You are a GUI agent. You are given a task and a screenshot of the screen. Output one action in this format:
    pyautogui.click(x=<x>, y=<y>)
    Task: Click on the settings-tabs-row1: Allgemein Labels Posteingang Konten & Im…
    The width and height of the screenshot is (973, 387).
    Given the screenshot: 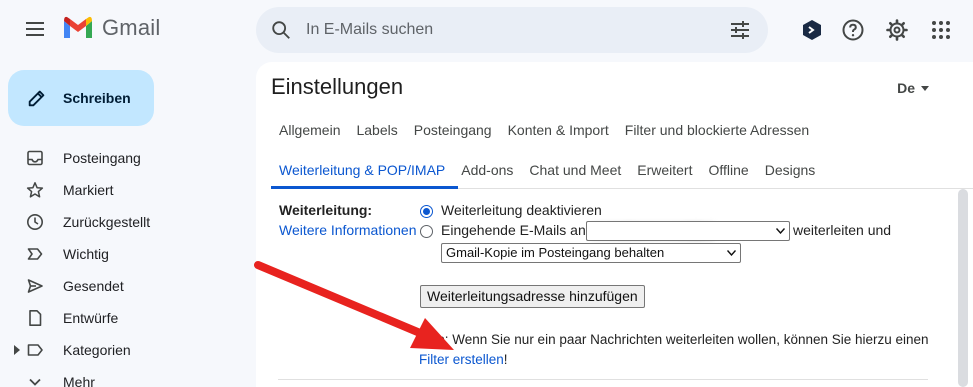 What is the action you would take?
    pyautogui.click(x=544, y=130)
    